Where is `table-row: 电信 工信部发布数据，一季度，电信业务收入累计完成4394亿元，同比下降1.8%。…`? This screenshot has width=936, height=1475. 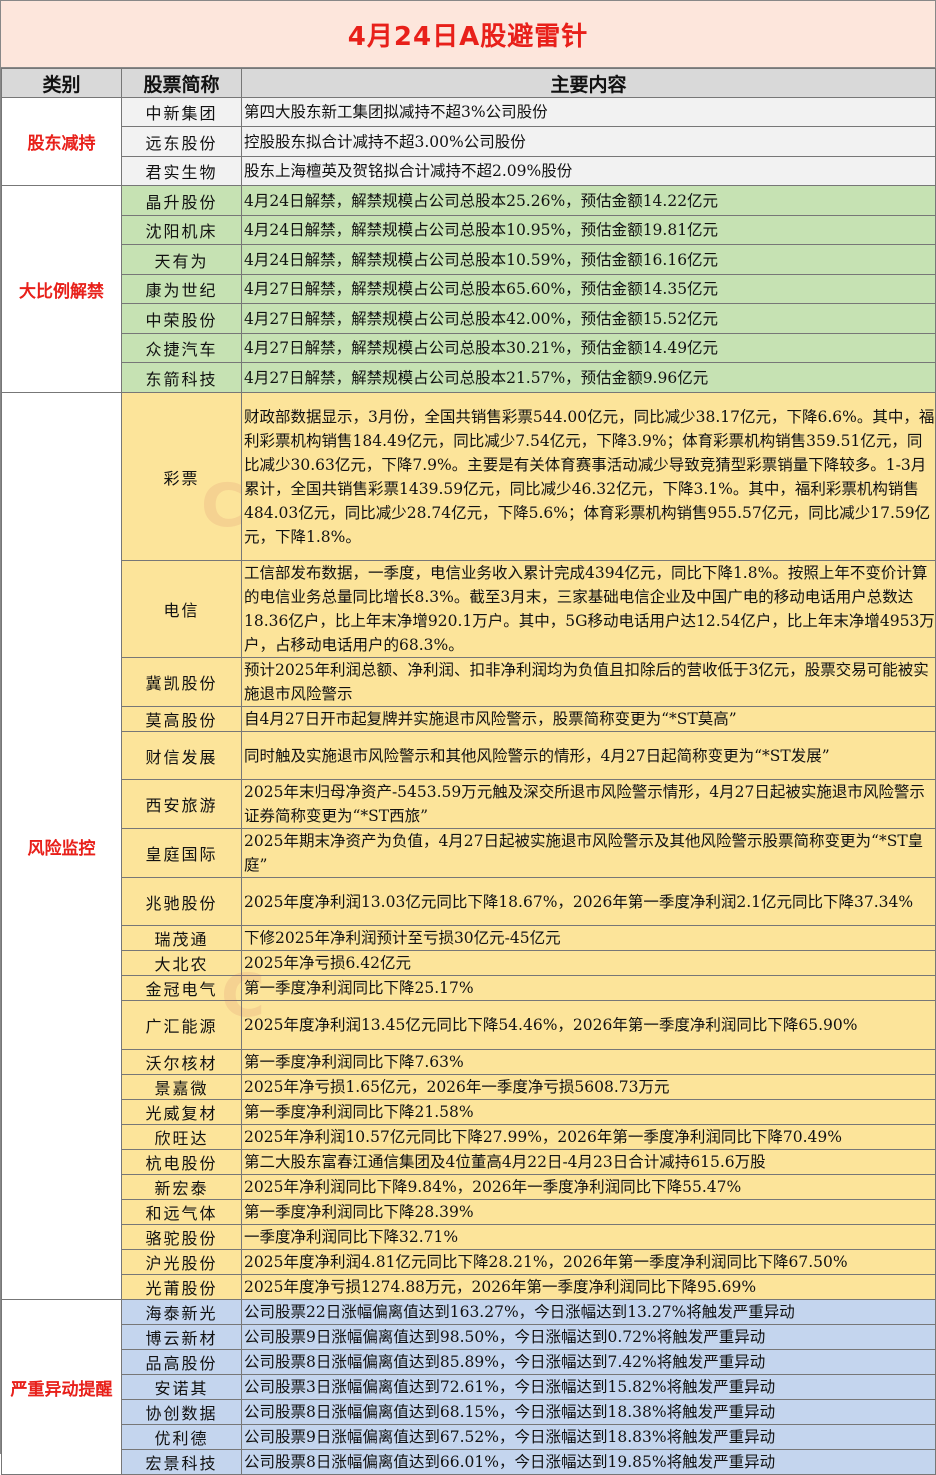
table-row: 电信 工信部发布数据，一季度，电信业务收入累计完成4394亿元，同比下降1.8%。… is located at coordinates (469, 609).